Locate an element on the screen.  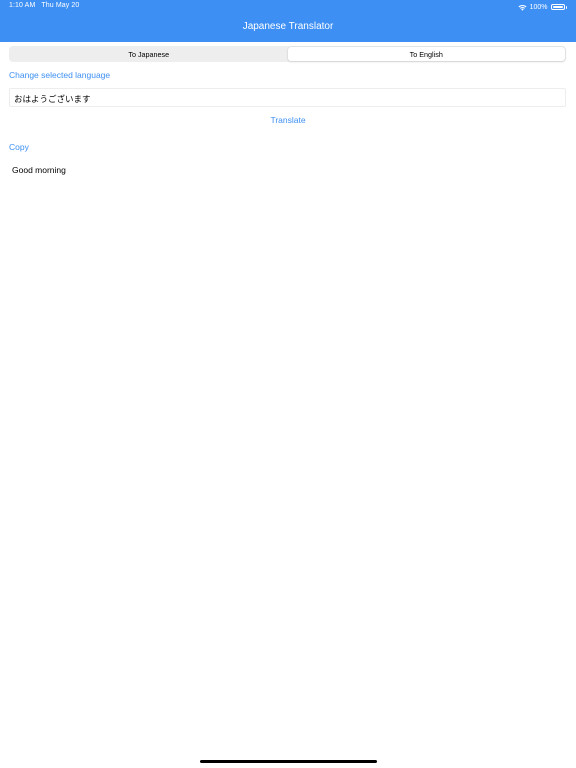
battery-fill is located at coordinates (557, 7).